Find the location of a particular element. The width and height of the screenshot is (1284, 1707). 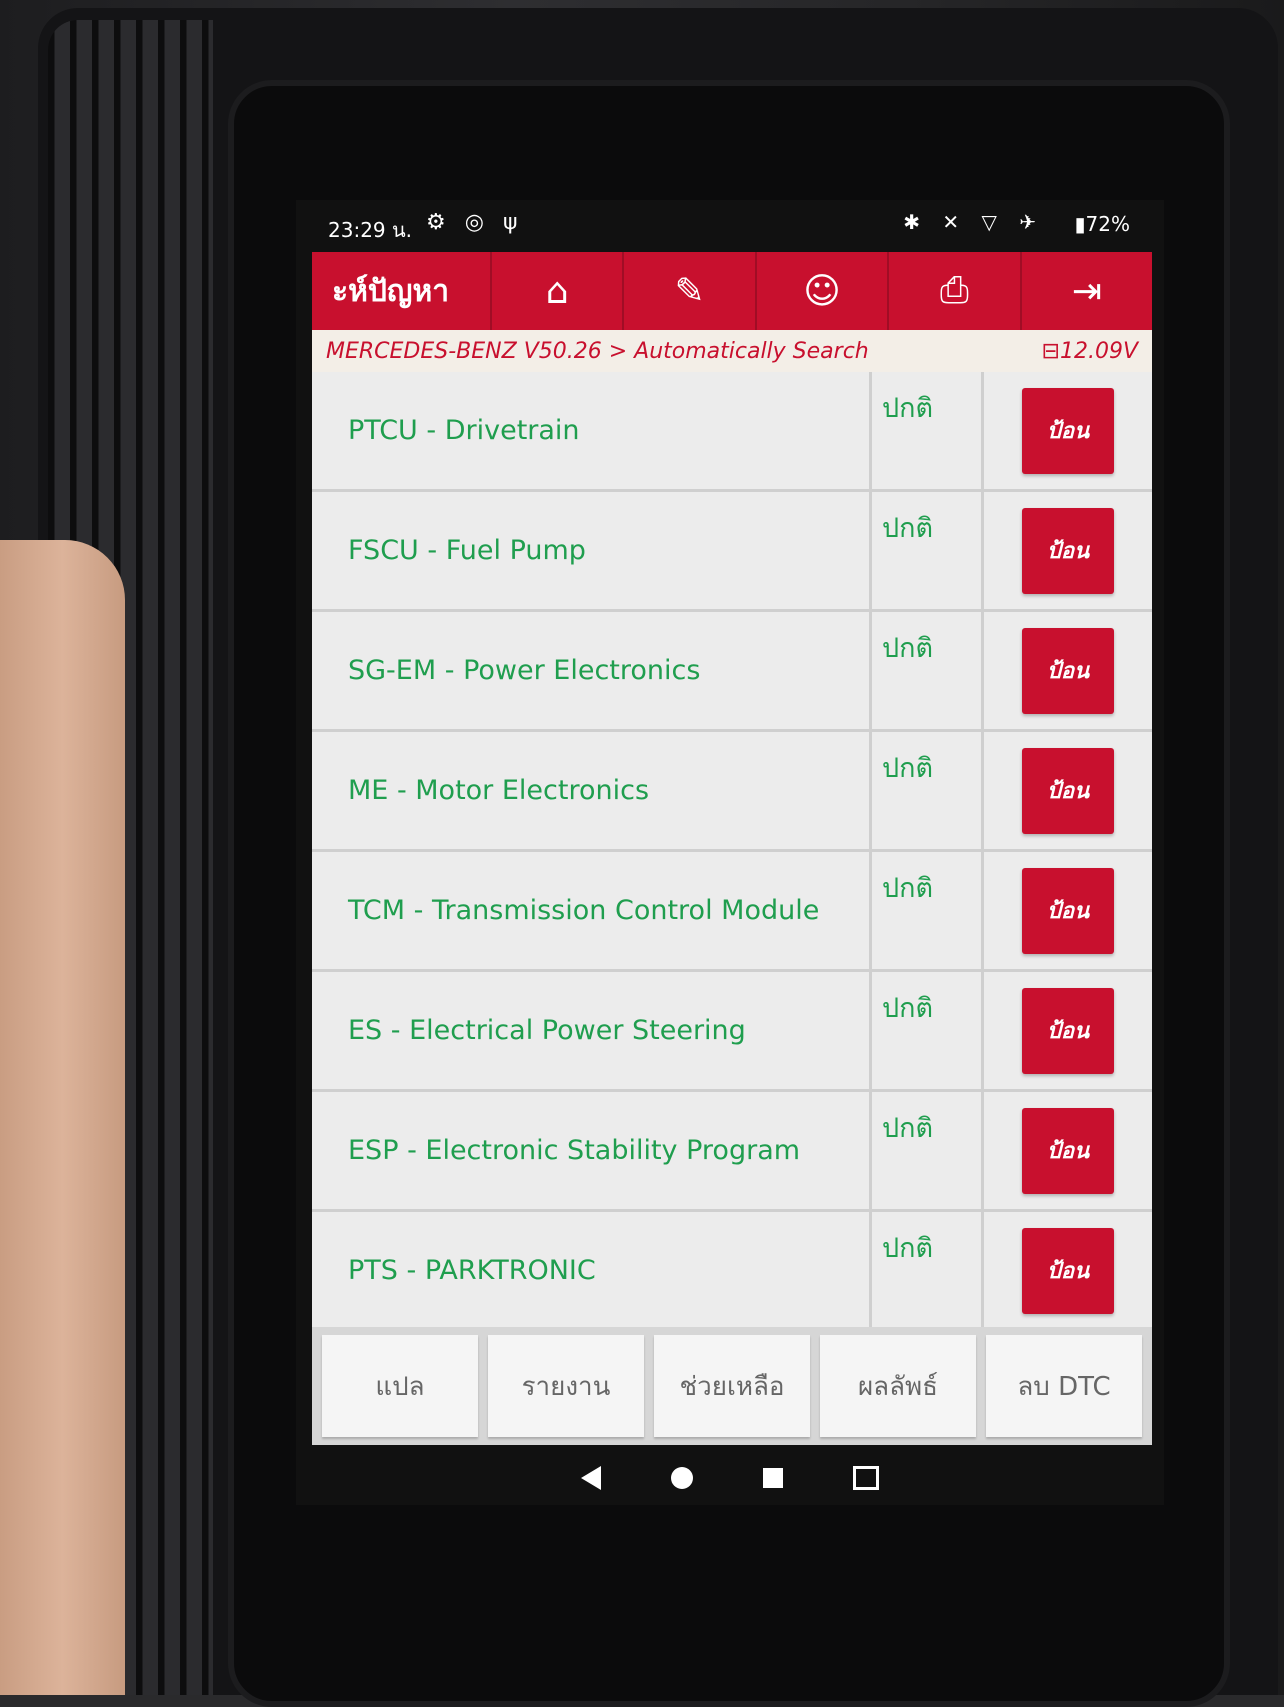

settings-icon: ⚙ is located at coordinates (439, 222).